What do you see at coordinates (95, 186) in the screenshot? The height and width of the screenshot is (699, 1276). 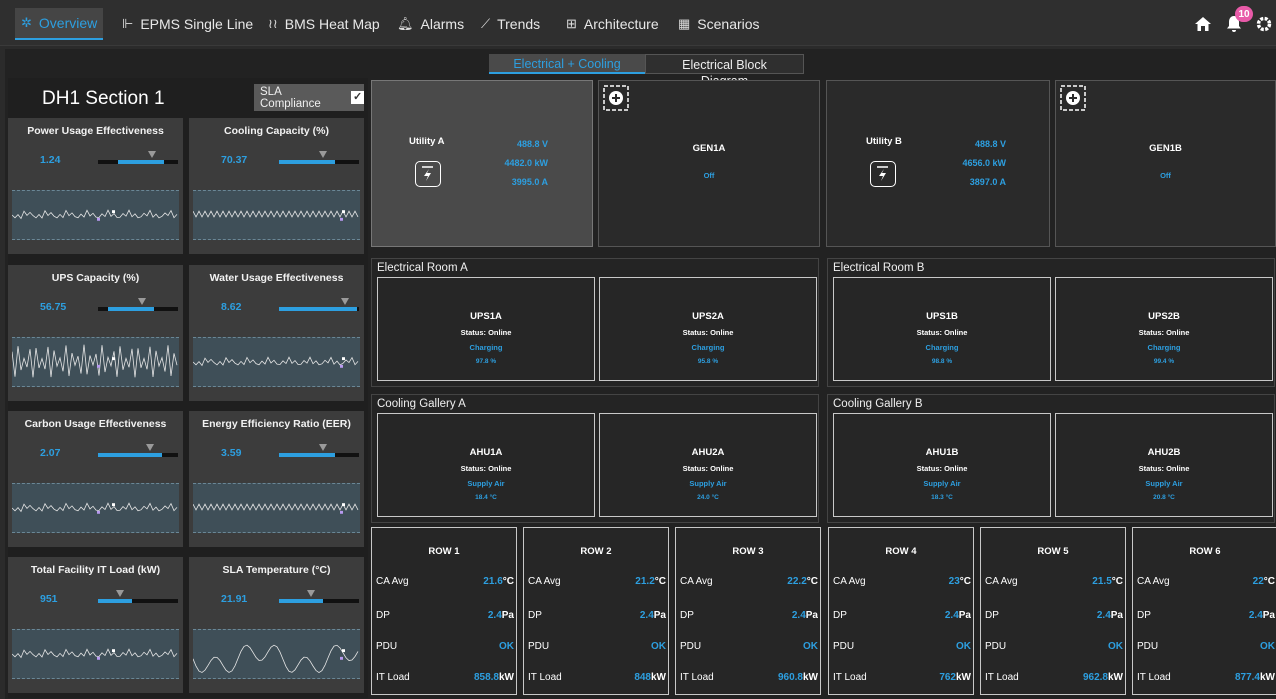 I see `kpi-tile-pue: Power Usage Effectiveness 1.24` at bounding box center [95, 186].